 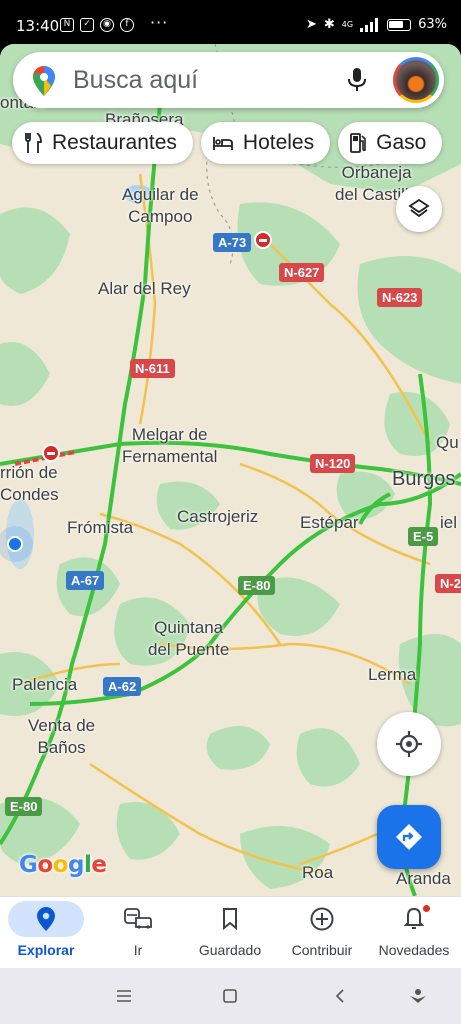 I want to click on chip-hotels: Hoteles, so click(x=265, y=143).